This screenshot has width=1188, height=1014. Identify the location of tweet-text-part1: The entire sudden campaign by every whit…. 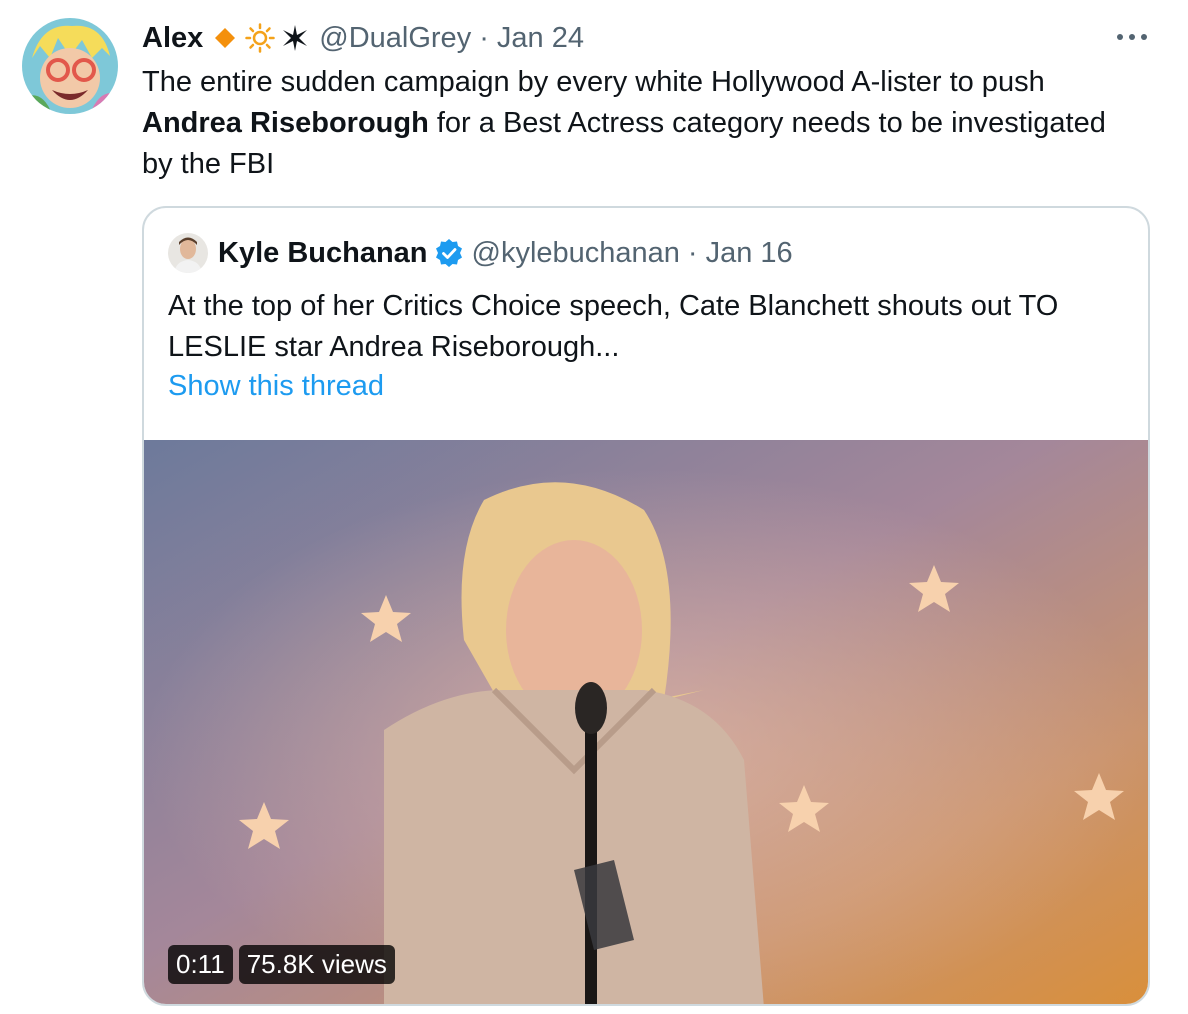
(593, 82).